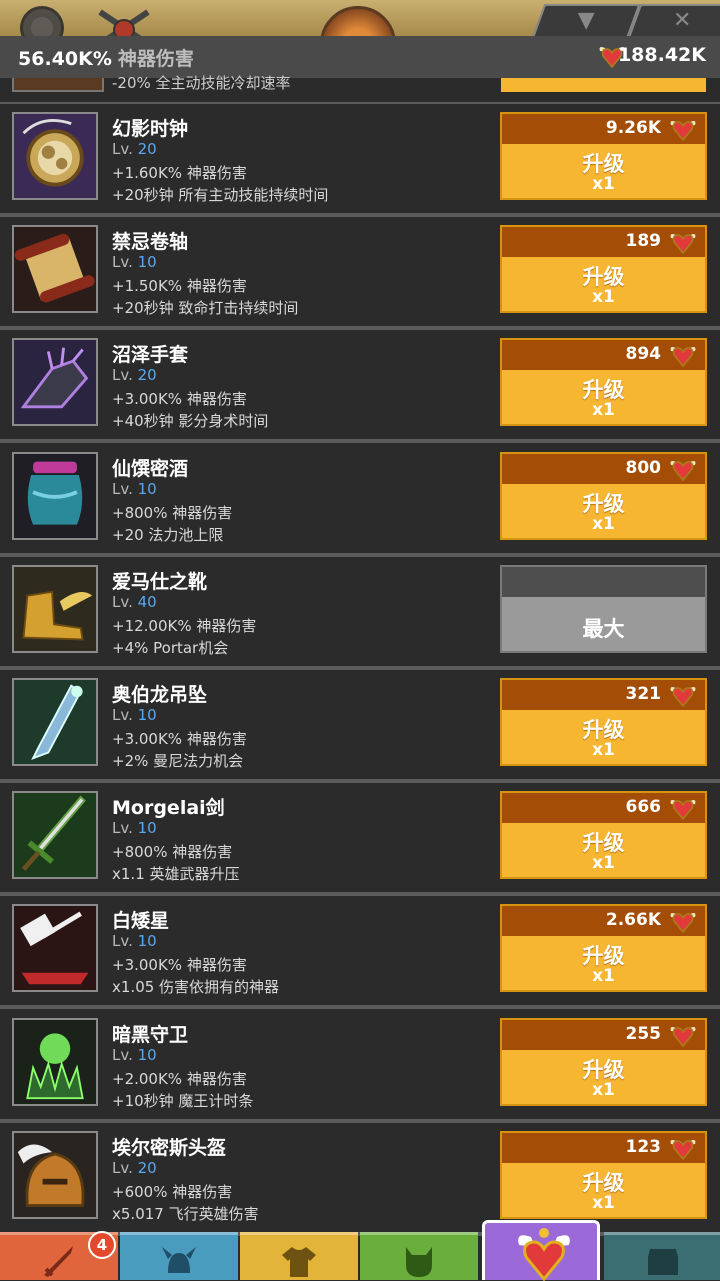  What do you see at coordinates (42, 21) in the screenshot?
I see `gear-icon` at bounding box center [42, 21].